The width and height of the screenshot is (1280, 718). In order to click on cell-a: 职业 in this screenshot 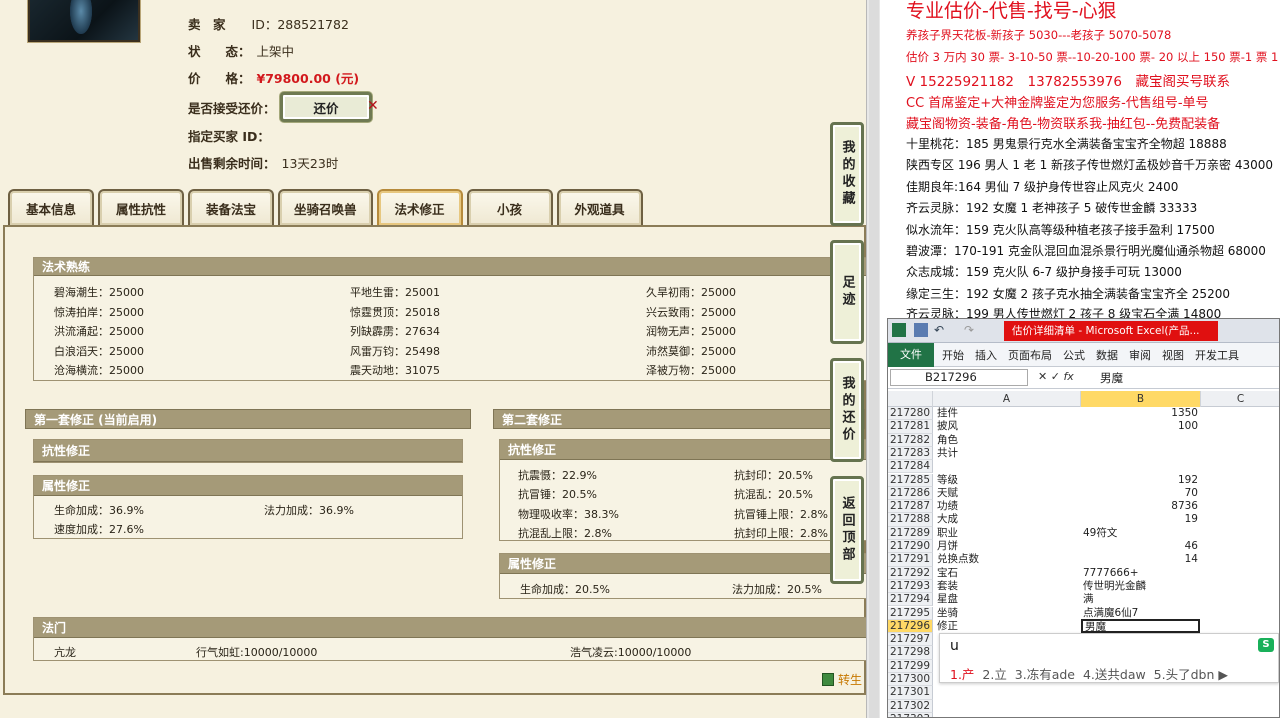, I will do `click(1009, 533)`.